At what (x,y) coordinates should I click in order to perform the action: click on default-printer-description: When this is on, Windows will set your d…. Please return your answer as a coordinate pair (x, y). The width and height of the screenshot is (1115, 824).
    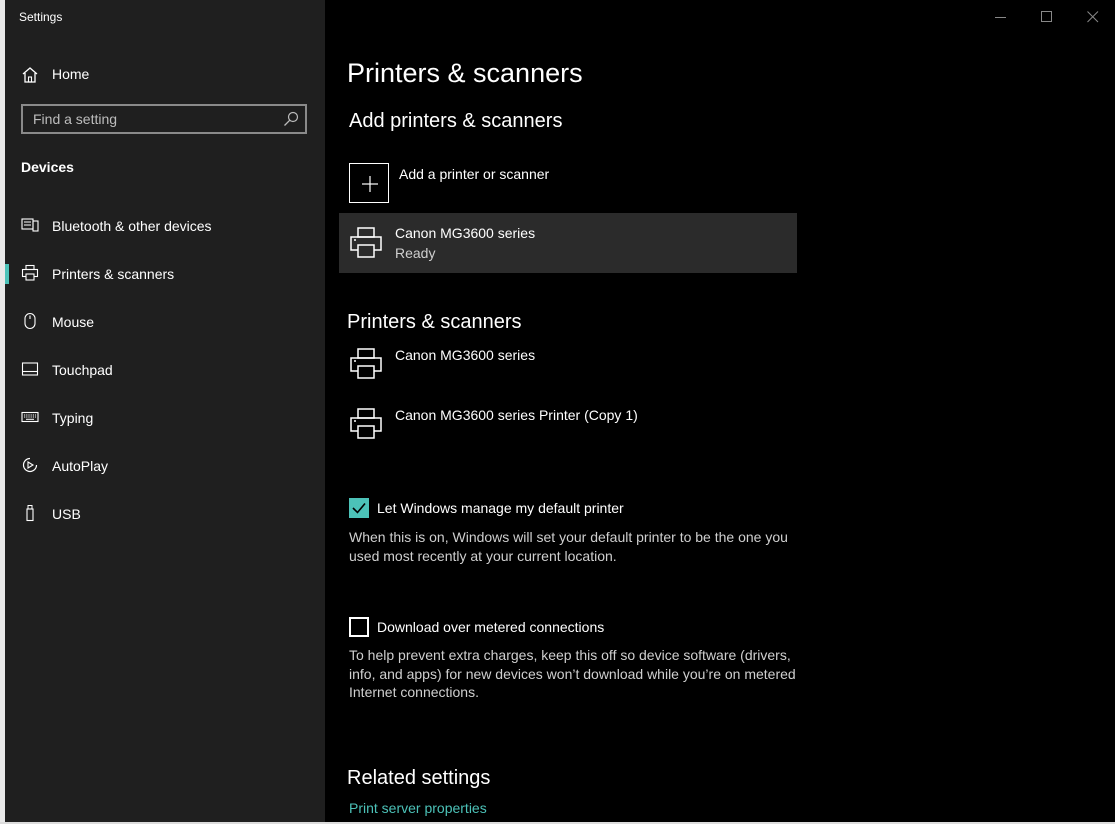
    Looking at the image, I should click on (568, 546).